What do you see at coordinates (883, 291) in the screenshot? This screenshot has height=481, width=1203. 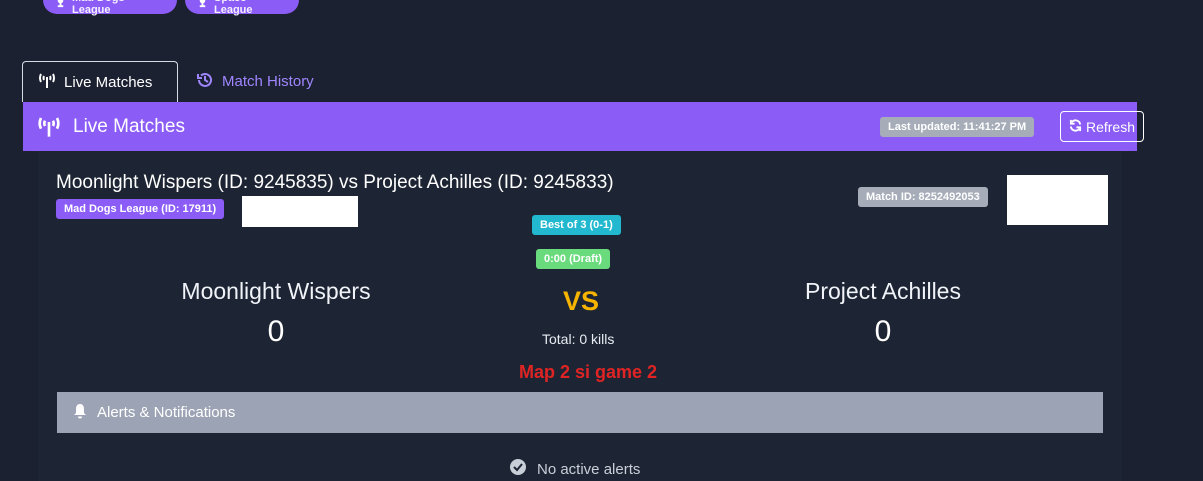 I see `team-right-name: Project Achilles` at bounding box center [883, 291].